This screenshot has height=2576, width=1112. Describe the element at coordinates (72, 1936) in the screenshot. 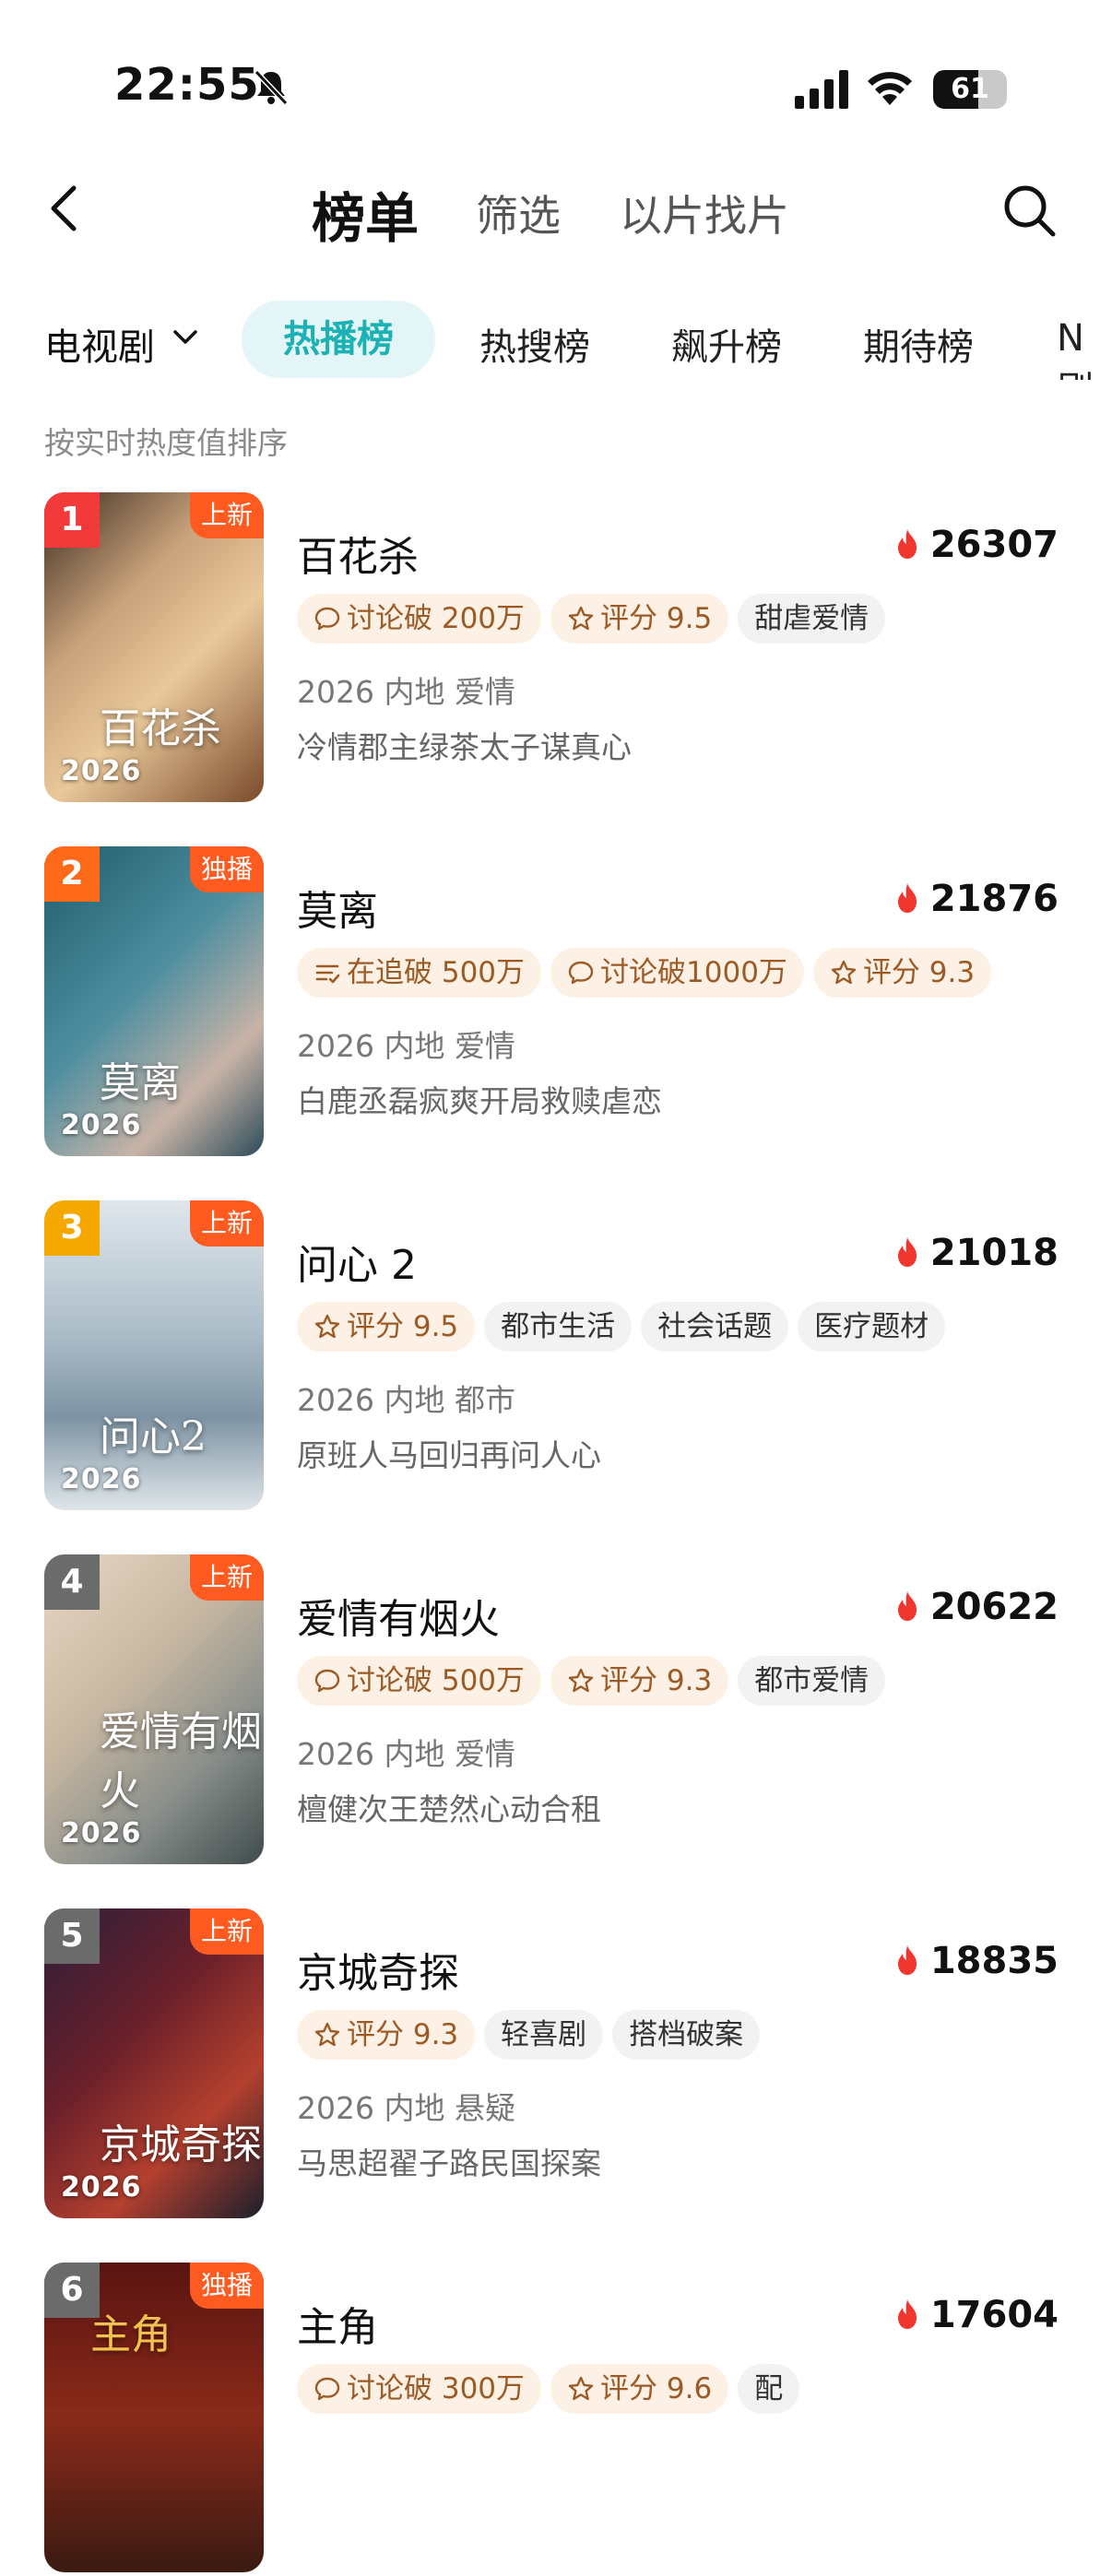

I see `rank-badge: 5` at that location.